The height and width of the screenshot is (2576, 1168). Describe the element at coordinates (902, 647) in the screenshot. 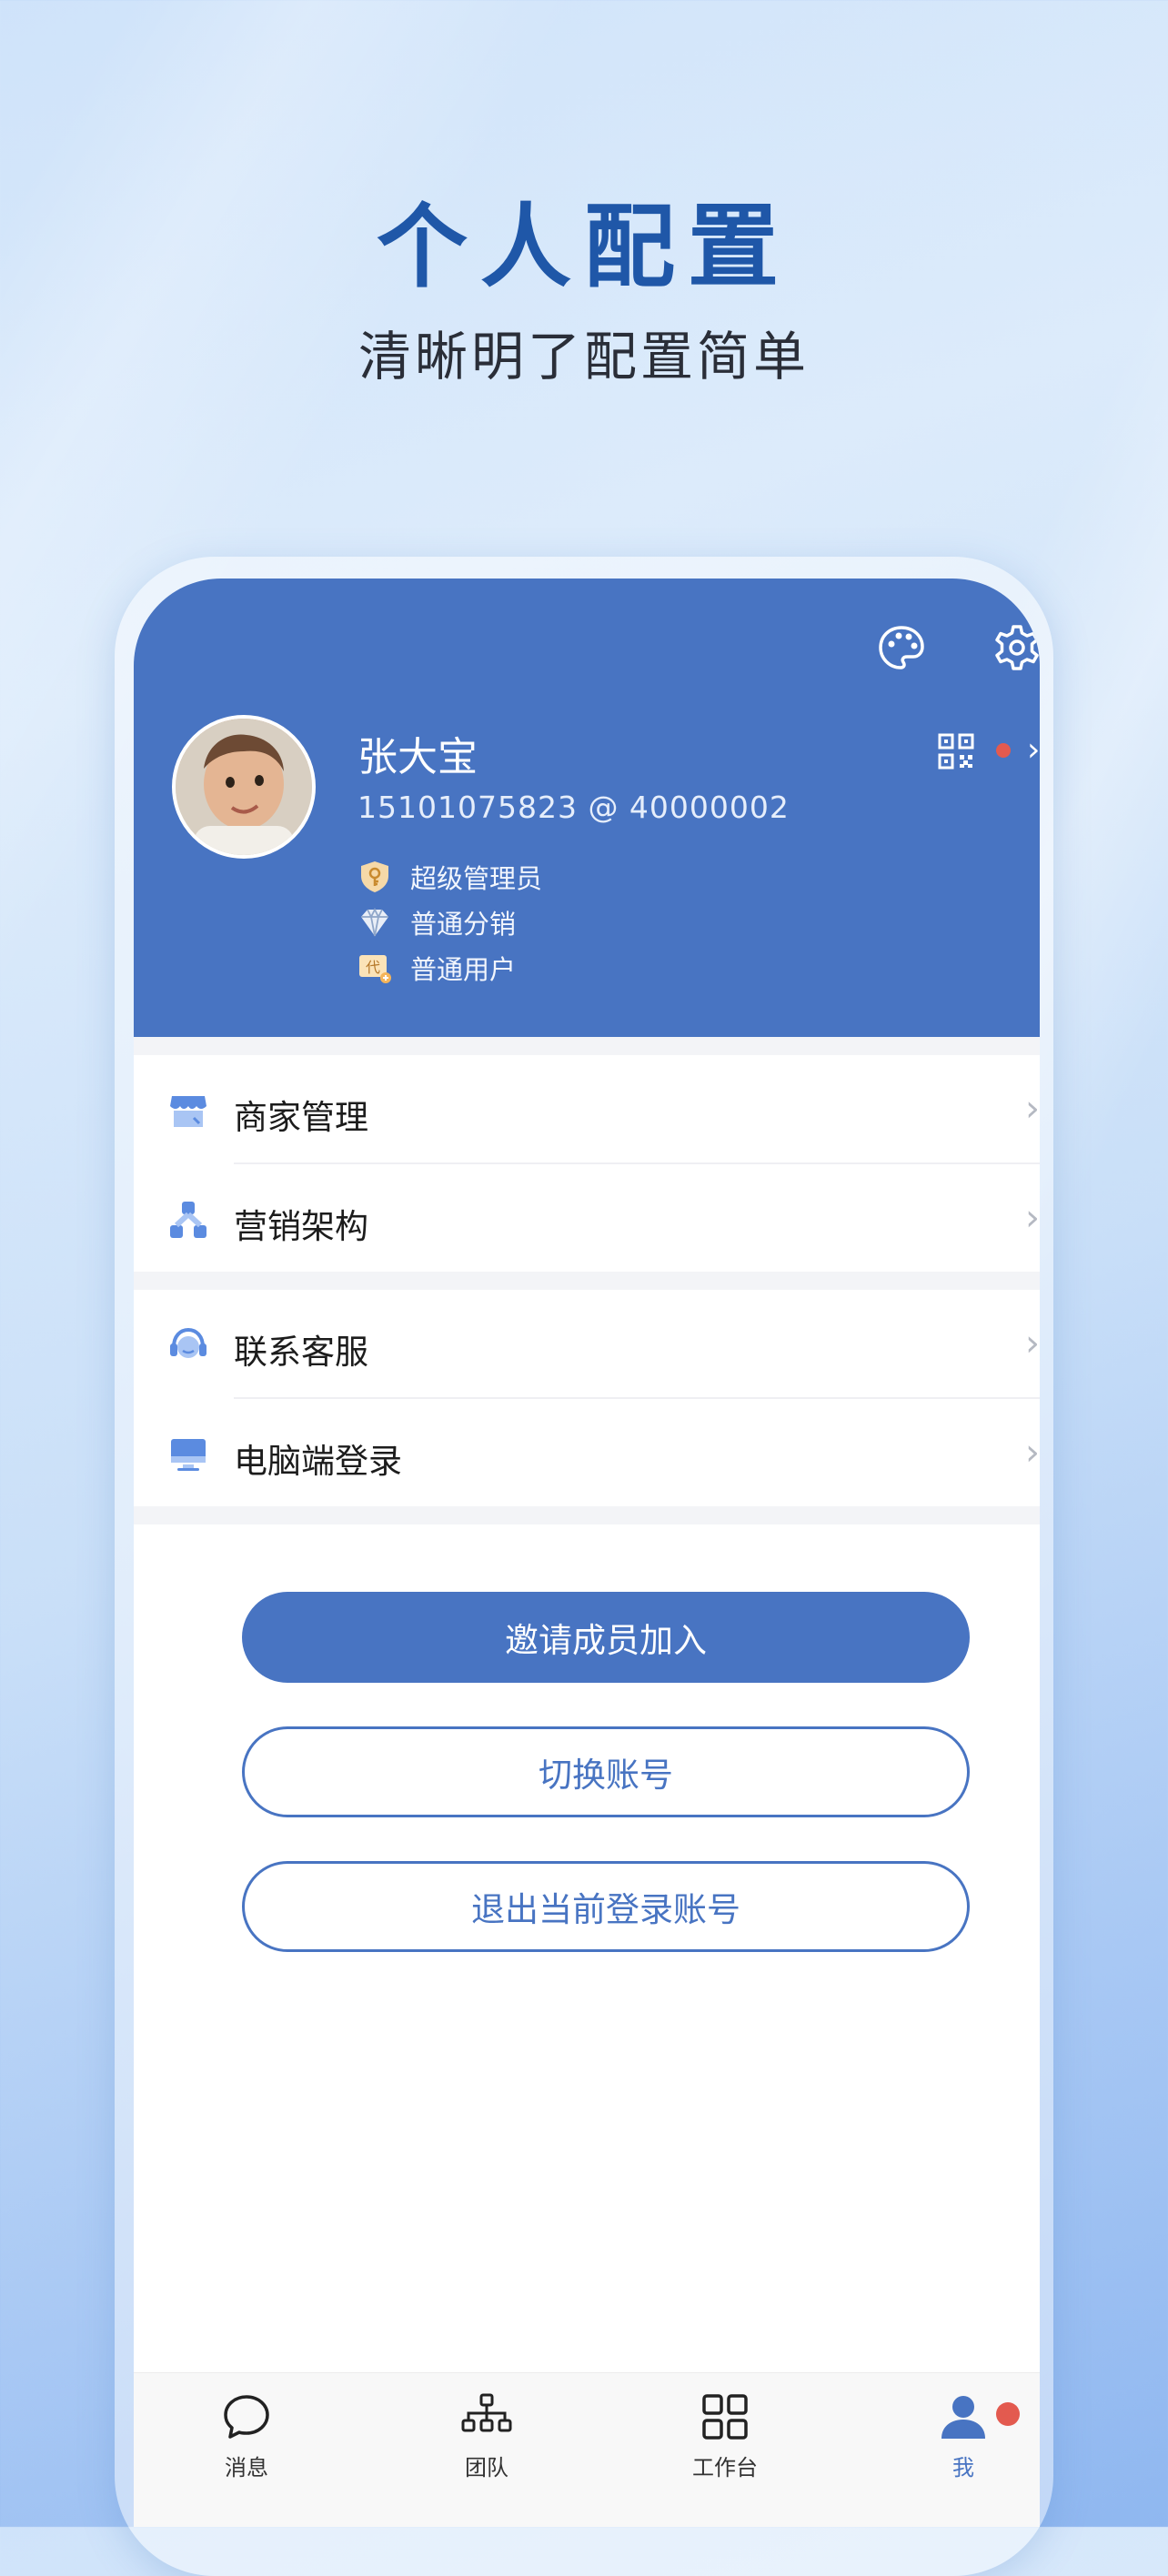

I see `palette-icon` at that location.